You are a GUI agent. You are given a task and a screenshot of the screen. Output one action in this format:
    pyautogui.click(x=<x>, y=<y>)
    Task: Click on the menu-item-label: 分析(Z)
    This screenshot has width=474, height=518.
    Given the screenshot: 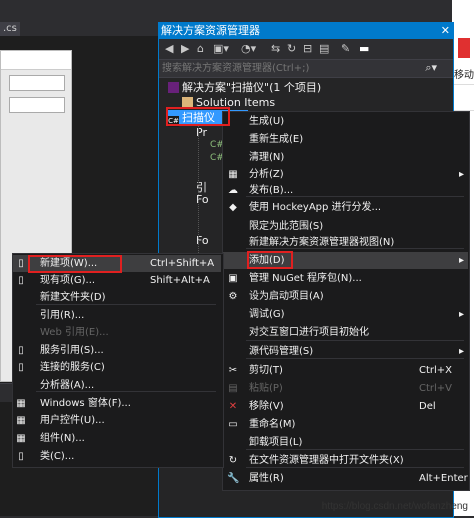 What is the action you would take?
    pyautogui.click(x=266, y=174)
    